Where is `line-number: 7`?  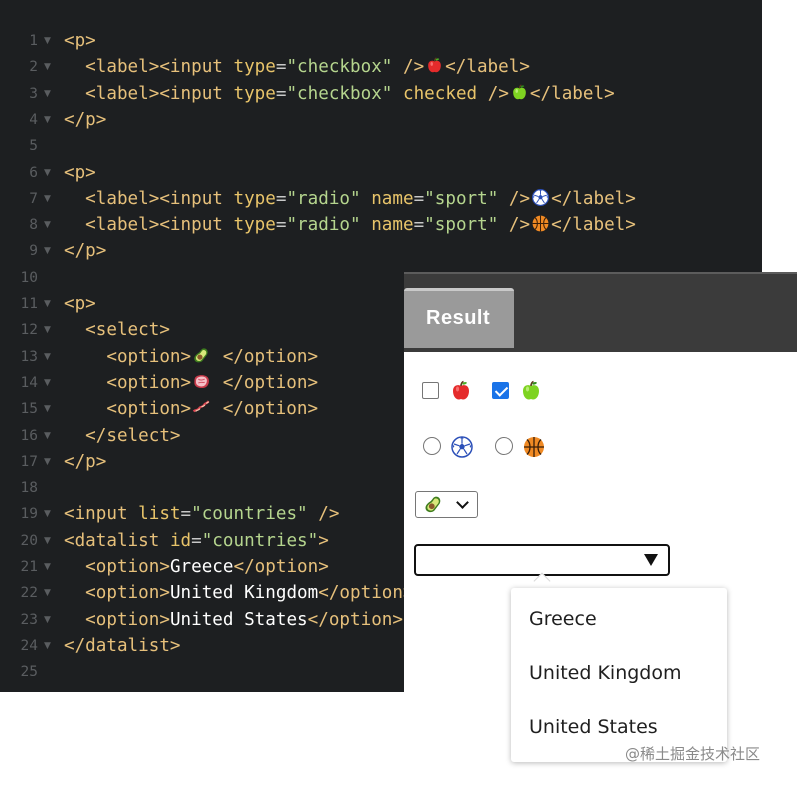
line-number: 7 is located at coordinates (33, 198).